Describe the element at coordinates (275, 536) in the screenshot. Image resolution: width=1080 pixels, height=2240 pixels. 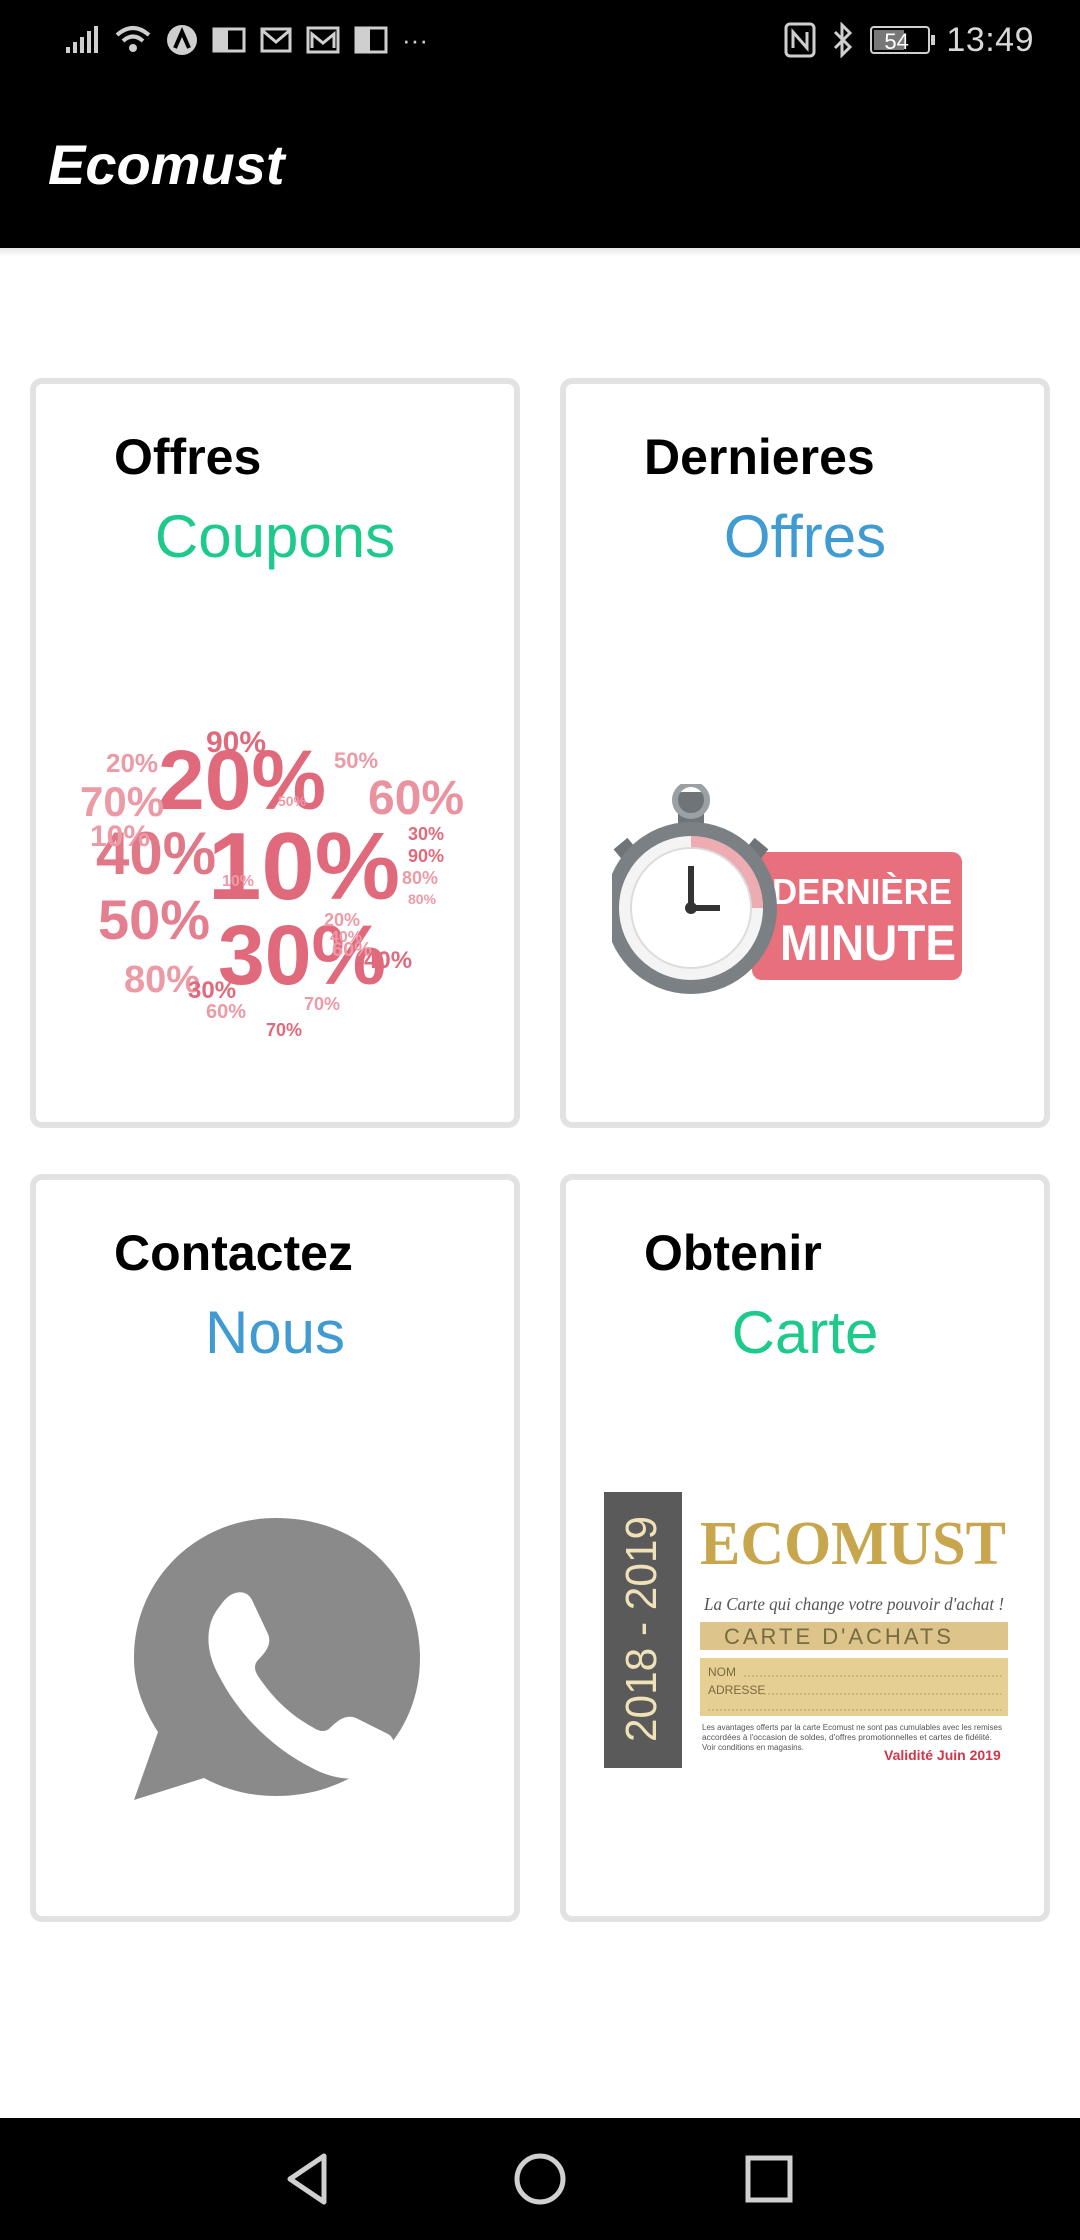
I see `card-subtitle: Coupons` at that location.